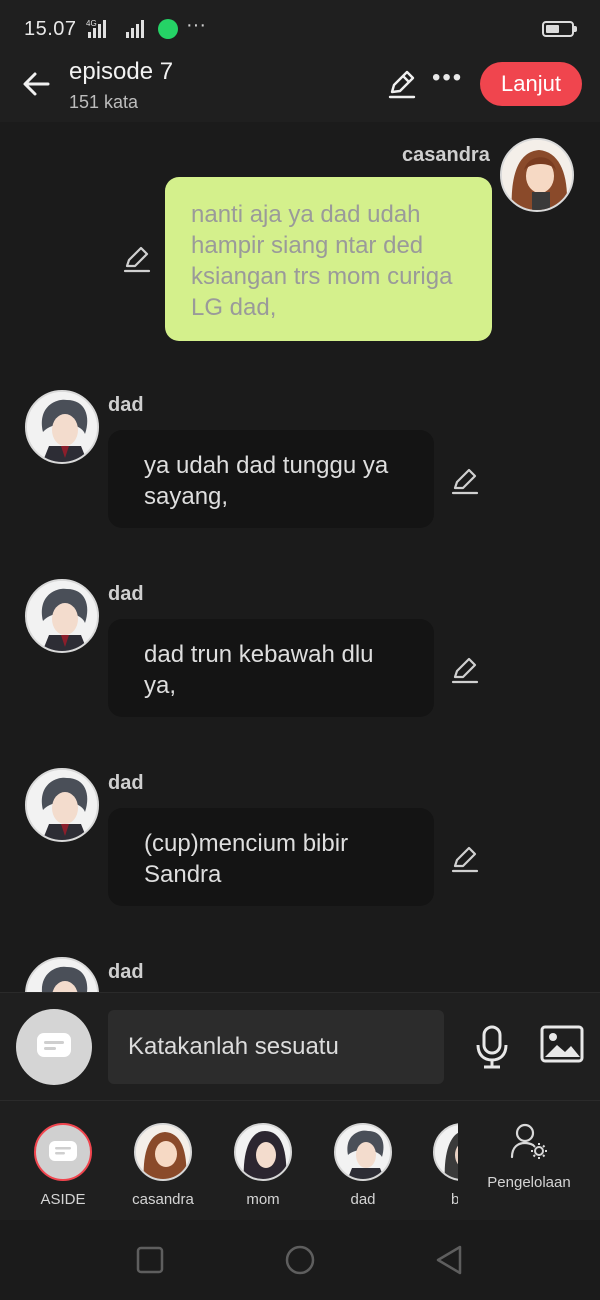  I want to click on signal-icon: 4G, so click(115, 28).